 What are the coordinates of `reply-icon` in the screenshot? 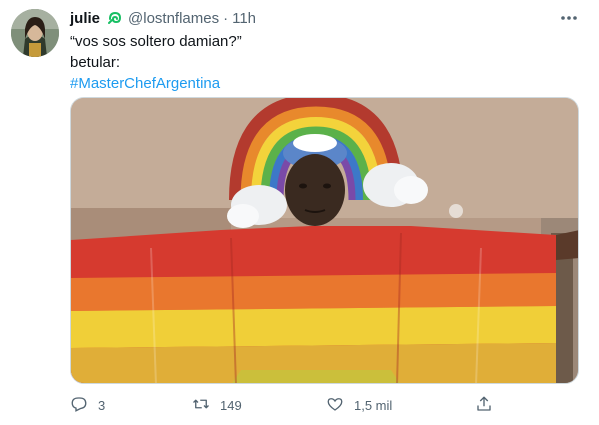 It's located at (79, 405).